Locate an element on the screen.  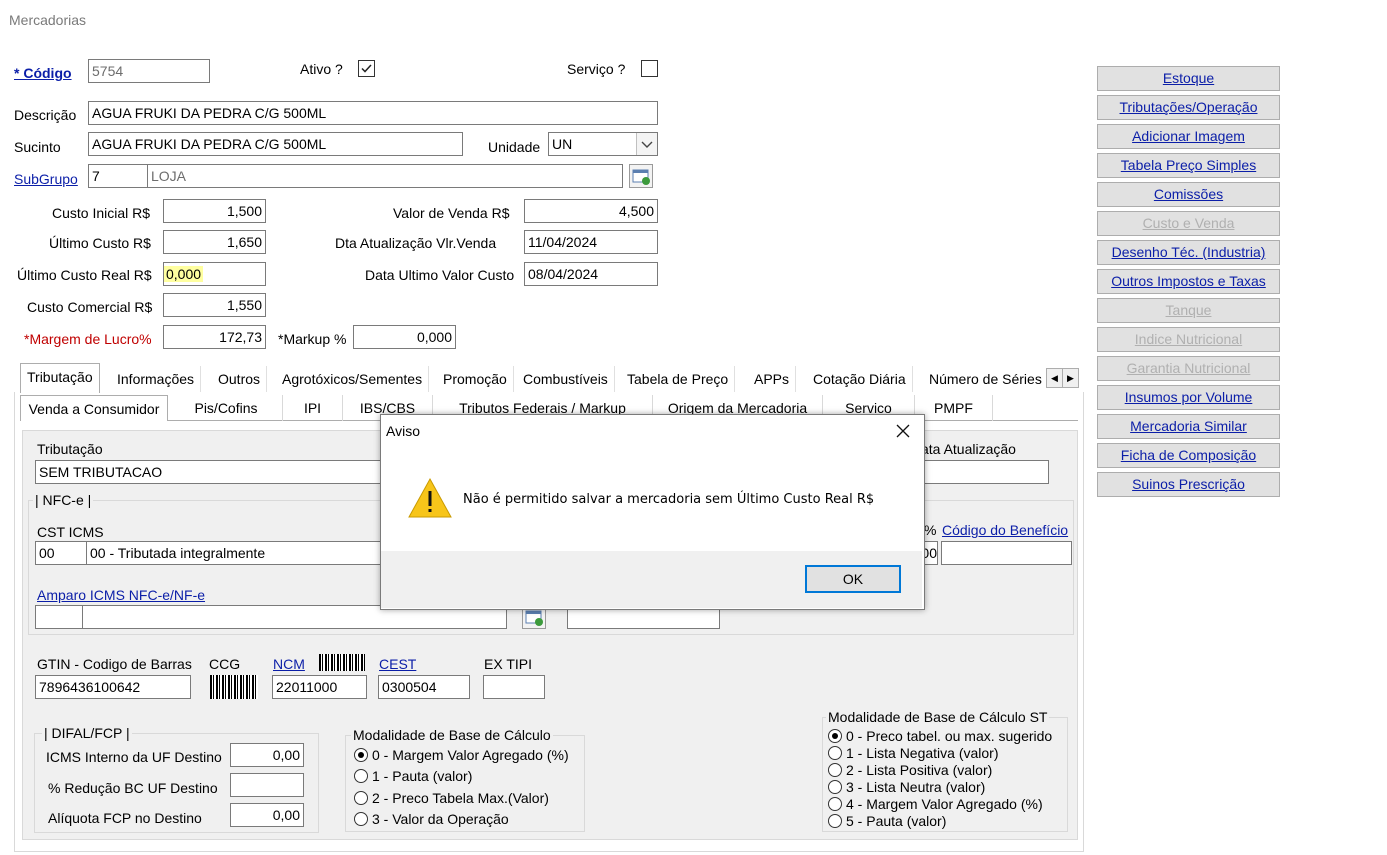
suinos-prescricao-button: Suinos Prescrição is located at coordinates (1188, 484).